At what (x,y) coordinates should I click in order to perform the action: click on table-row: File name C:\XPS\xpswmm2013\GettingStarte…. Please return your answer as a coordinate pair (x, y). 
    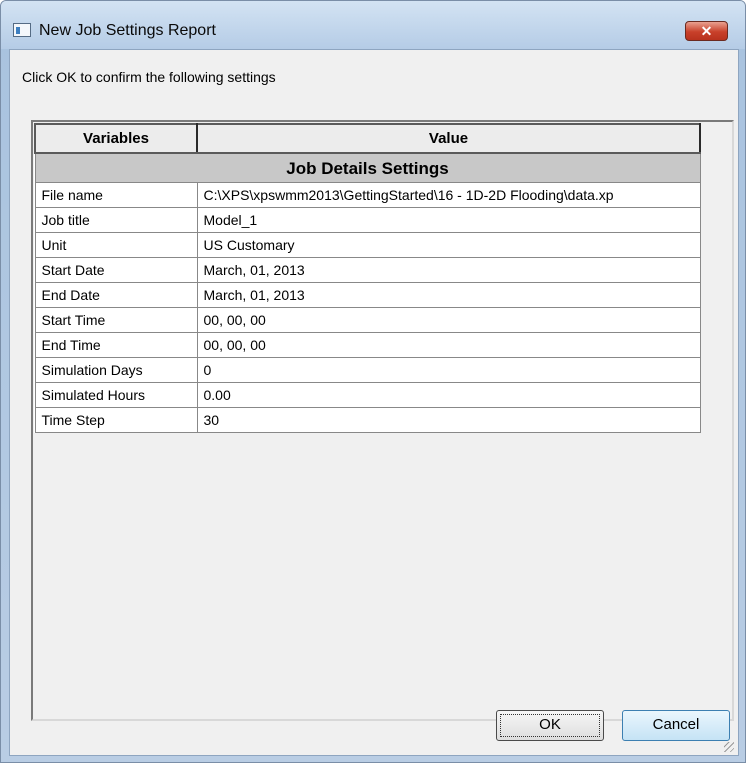
    Looking at the image, I should click on (367, 194).